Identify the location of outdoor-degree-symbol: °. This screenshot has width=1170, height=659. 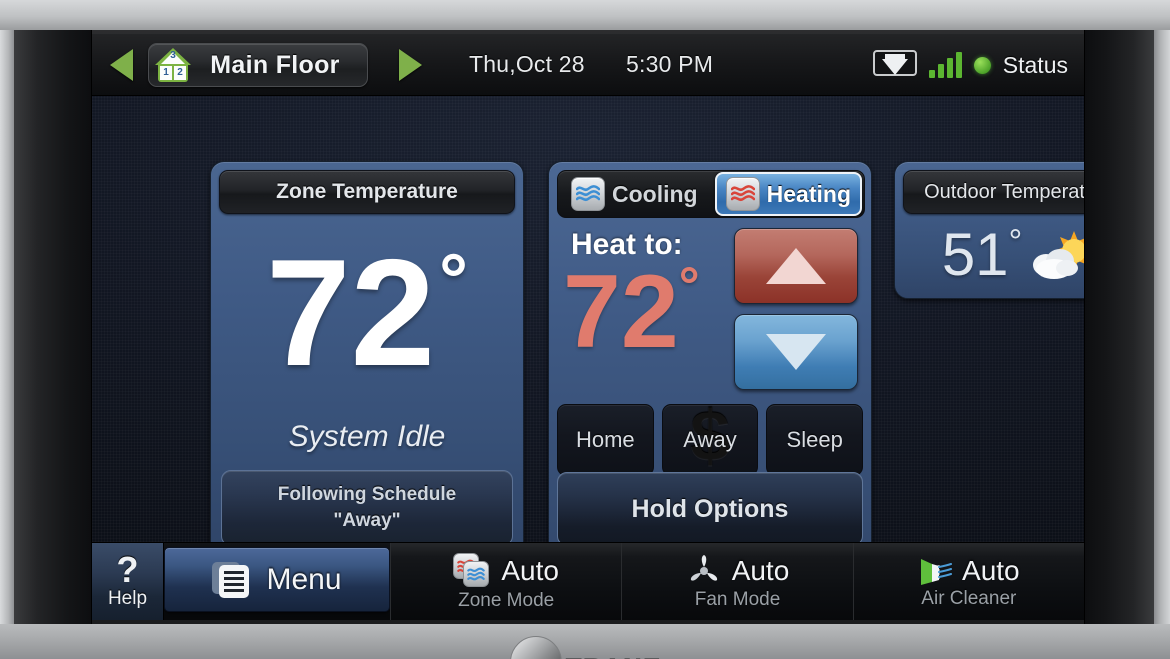
(1015, 242).